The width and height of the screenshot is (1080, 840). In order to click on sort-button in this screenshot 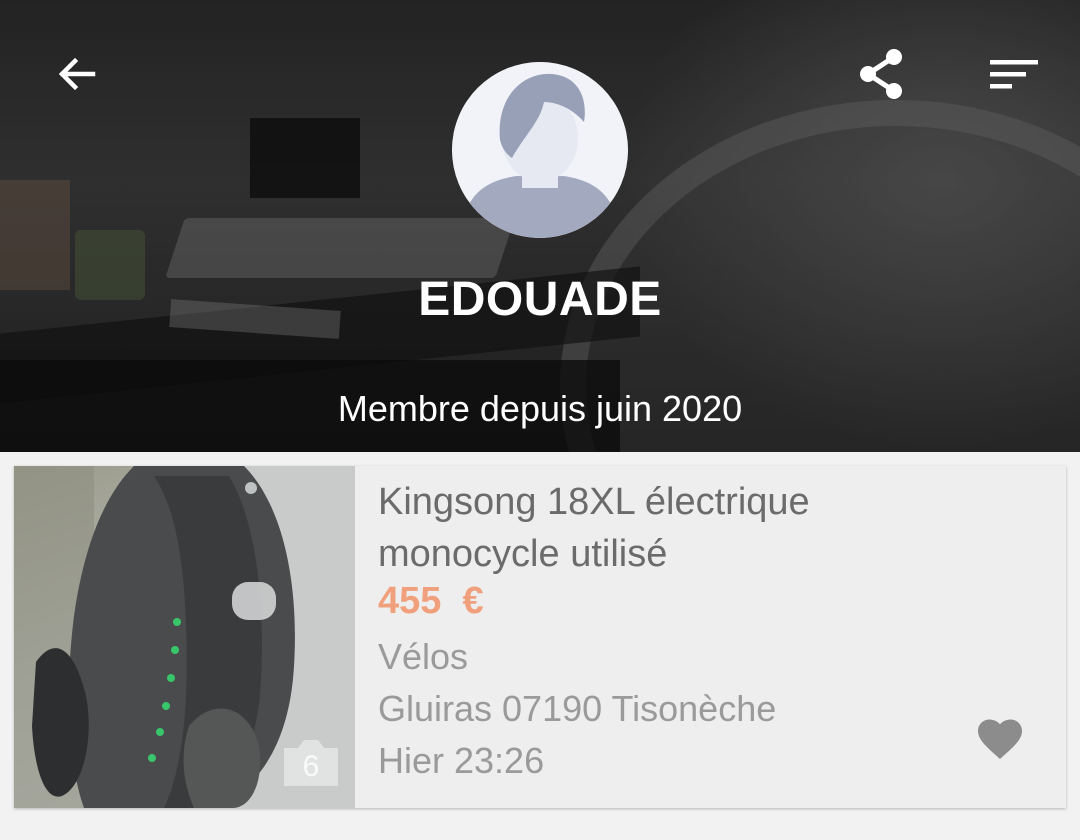, I will do `click(1014, 74)`.